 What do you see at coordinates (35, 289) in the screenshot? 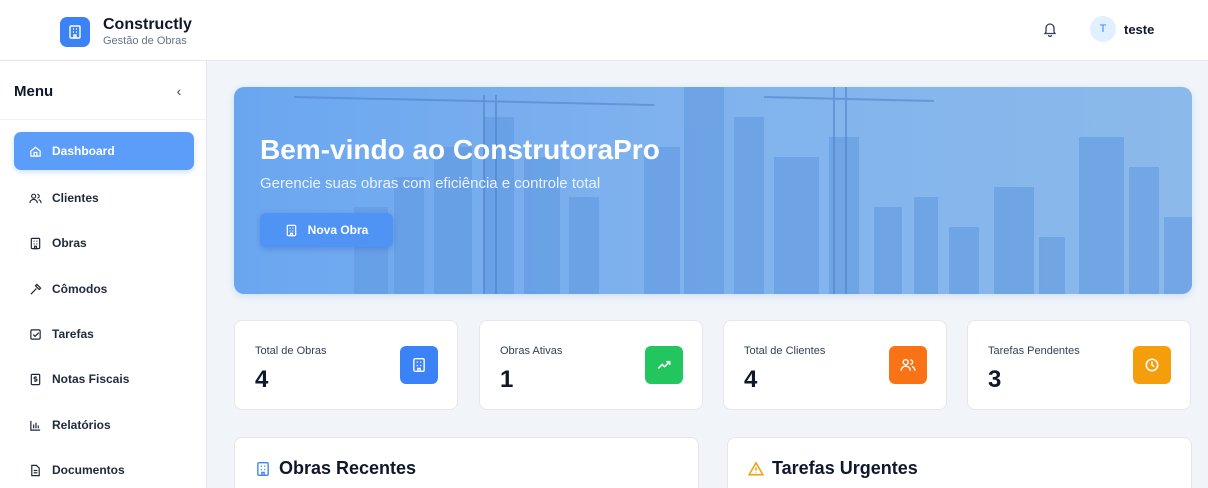
I see `hammer-icon` at bounding box center [35, 289].